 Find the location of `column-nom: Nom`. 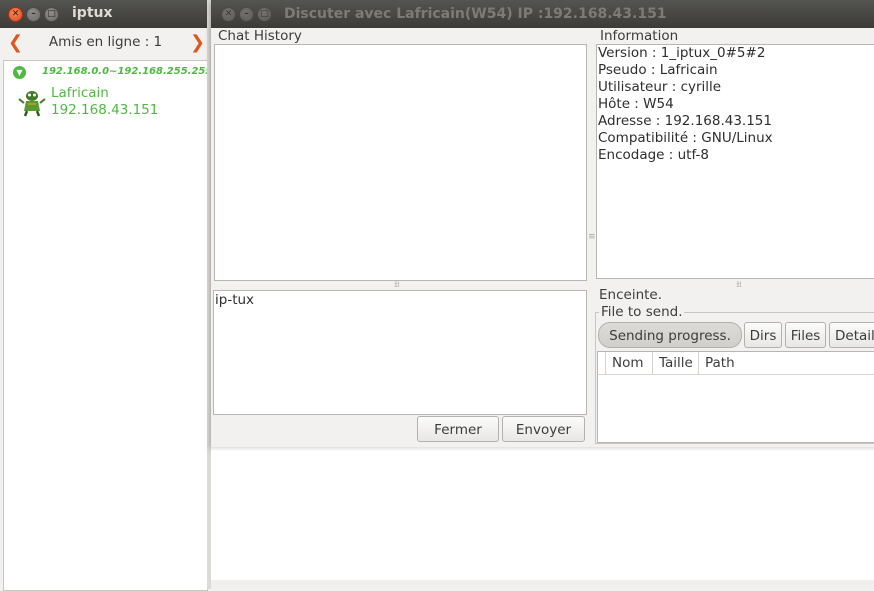

column-nom: Nom is located at coordinates (629, 363).